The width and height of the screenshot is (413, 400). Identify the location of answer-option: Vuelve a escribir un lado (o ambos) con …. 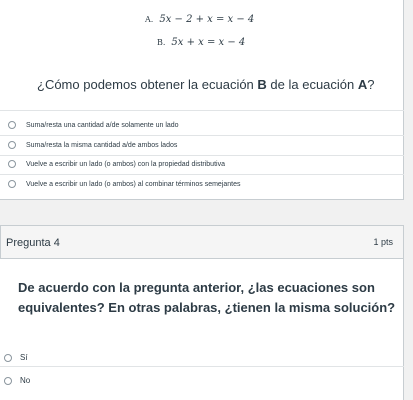
(116, 164).